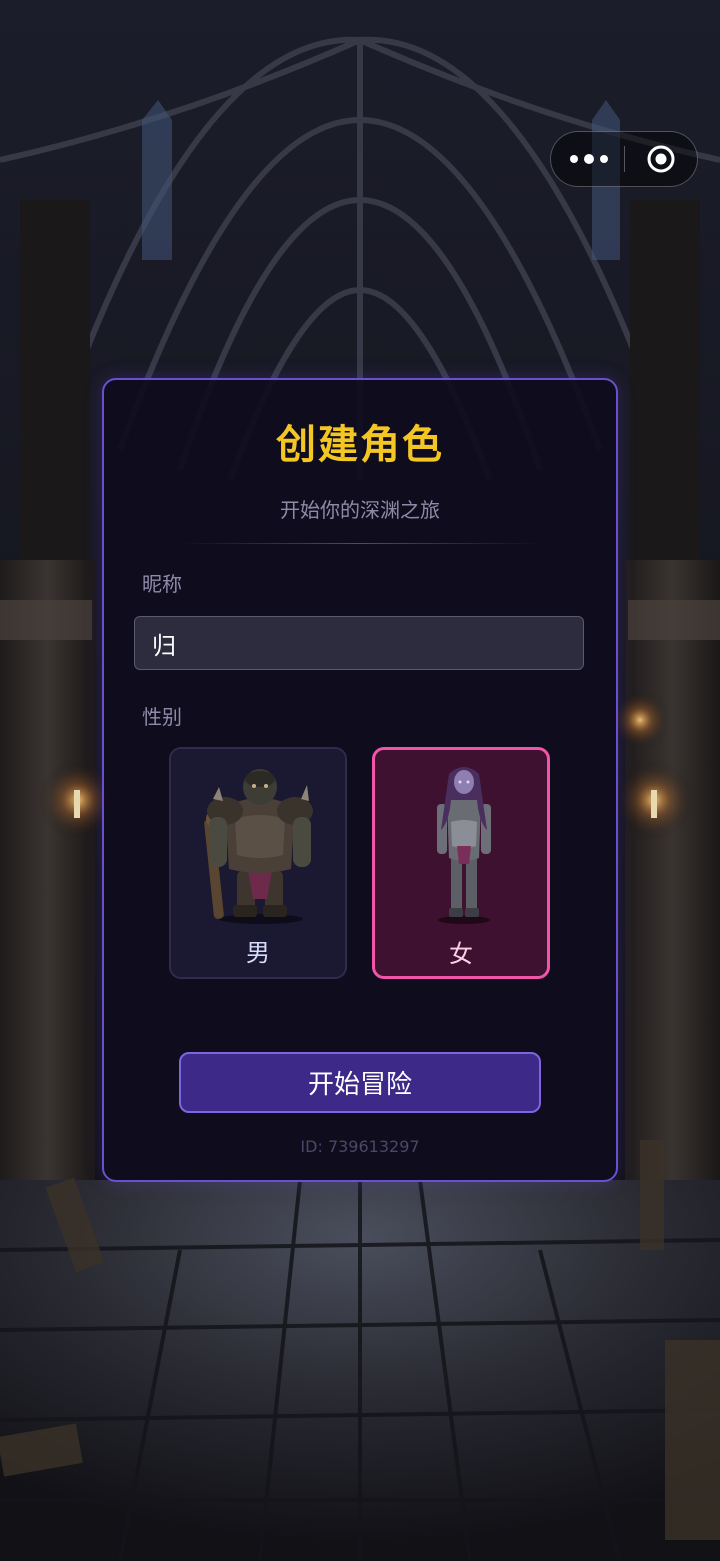  Describe the element at coordinates (162, 584) in the screenshot. I see `nickname-label: 昵称` at that location.